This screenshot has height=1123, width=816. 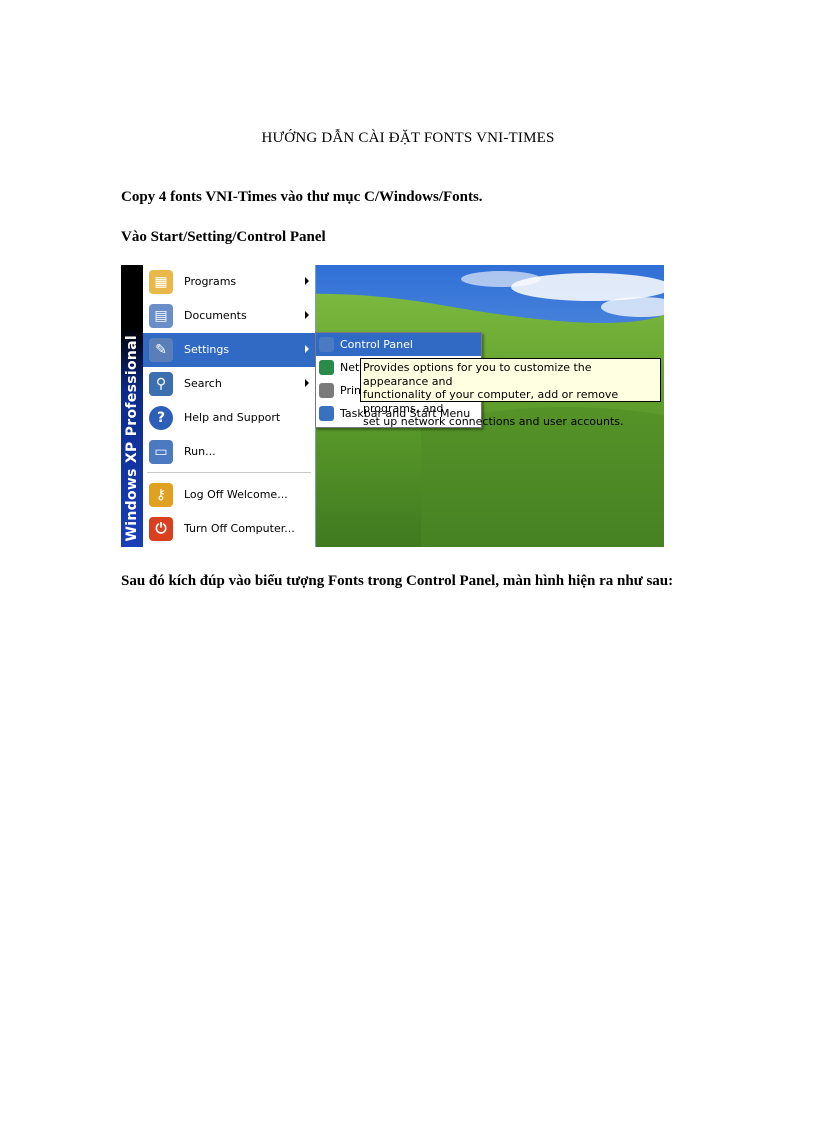 I want to click on menu-item-label: Programs, so click(x=210, y=281).